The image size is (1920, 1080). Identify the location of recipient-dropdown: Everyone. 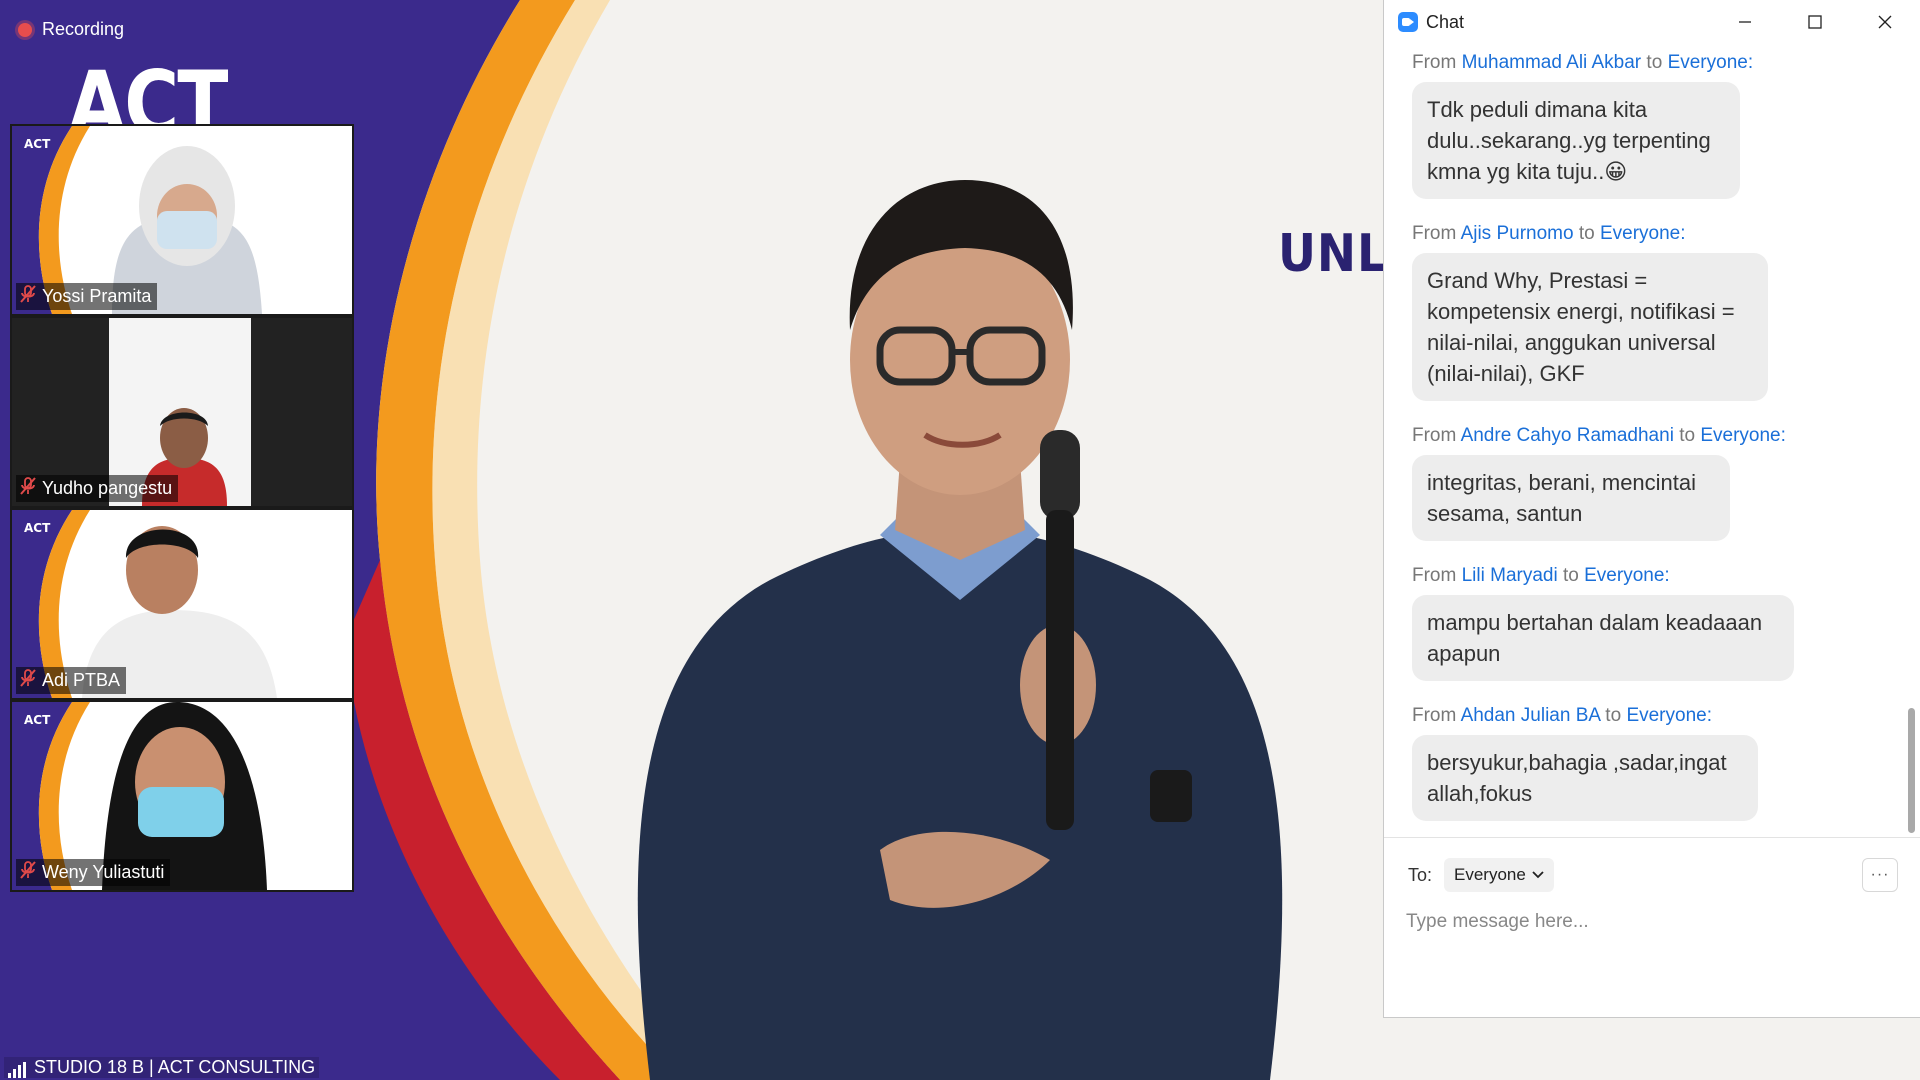
(1499, 875).